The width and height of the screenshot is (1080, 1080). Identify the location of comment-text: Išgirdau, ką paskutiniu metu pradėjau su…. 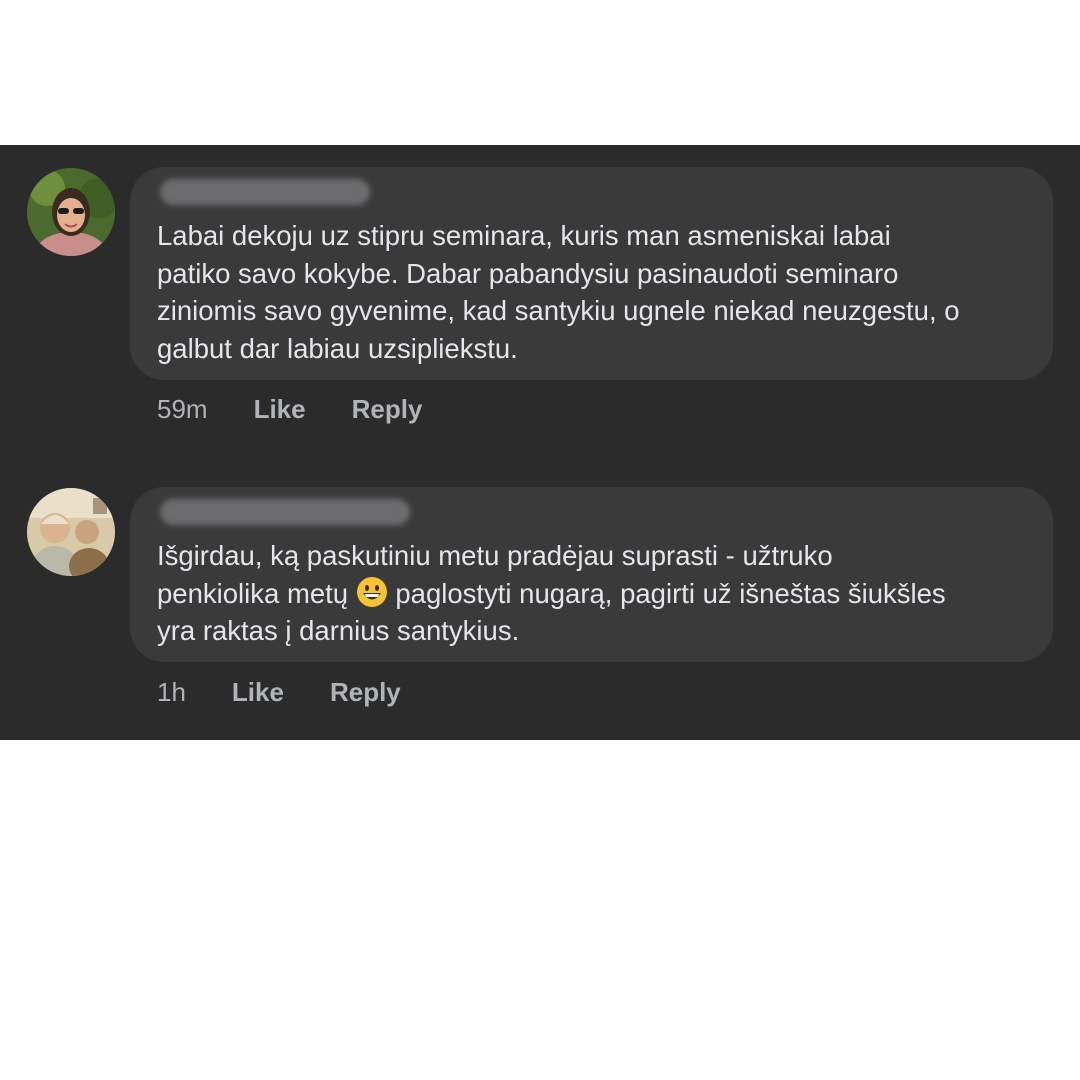
(590, 593).